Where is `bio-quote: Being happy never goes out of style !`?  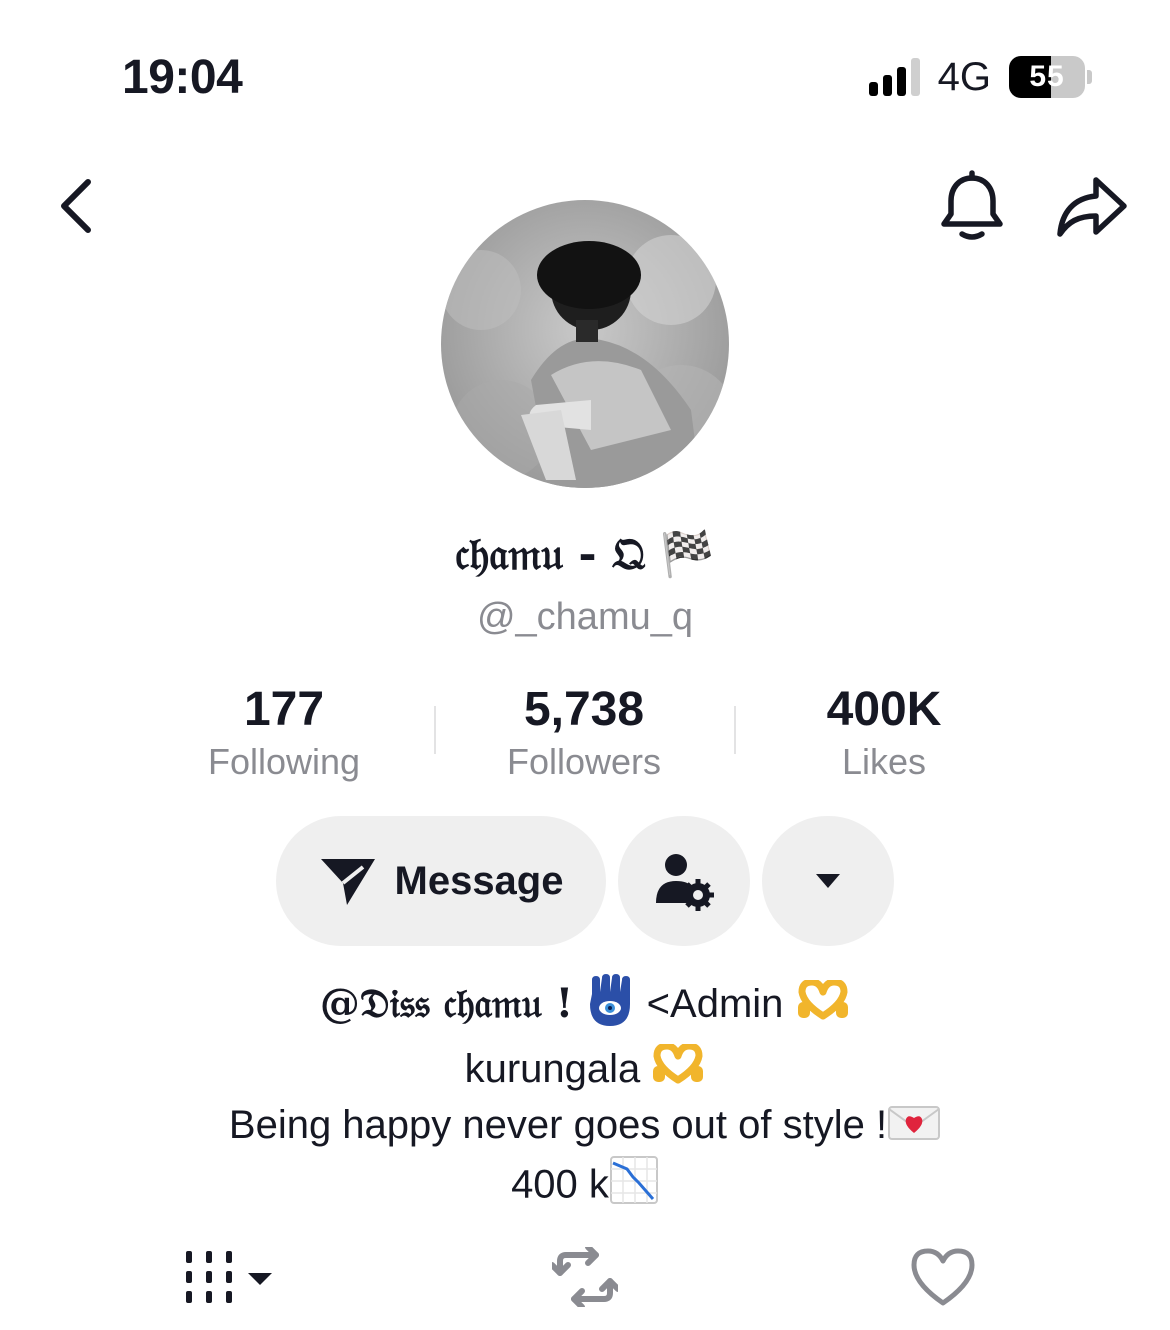
bio-quote: Being happy never goes out of style ! is located at coordinates (558, 1125).